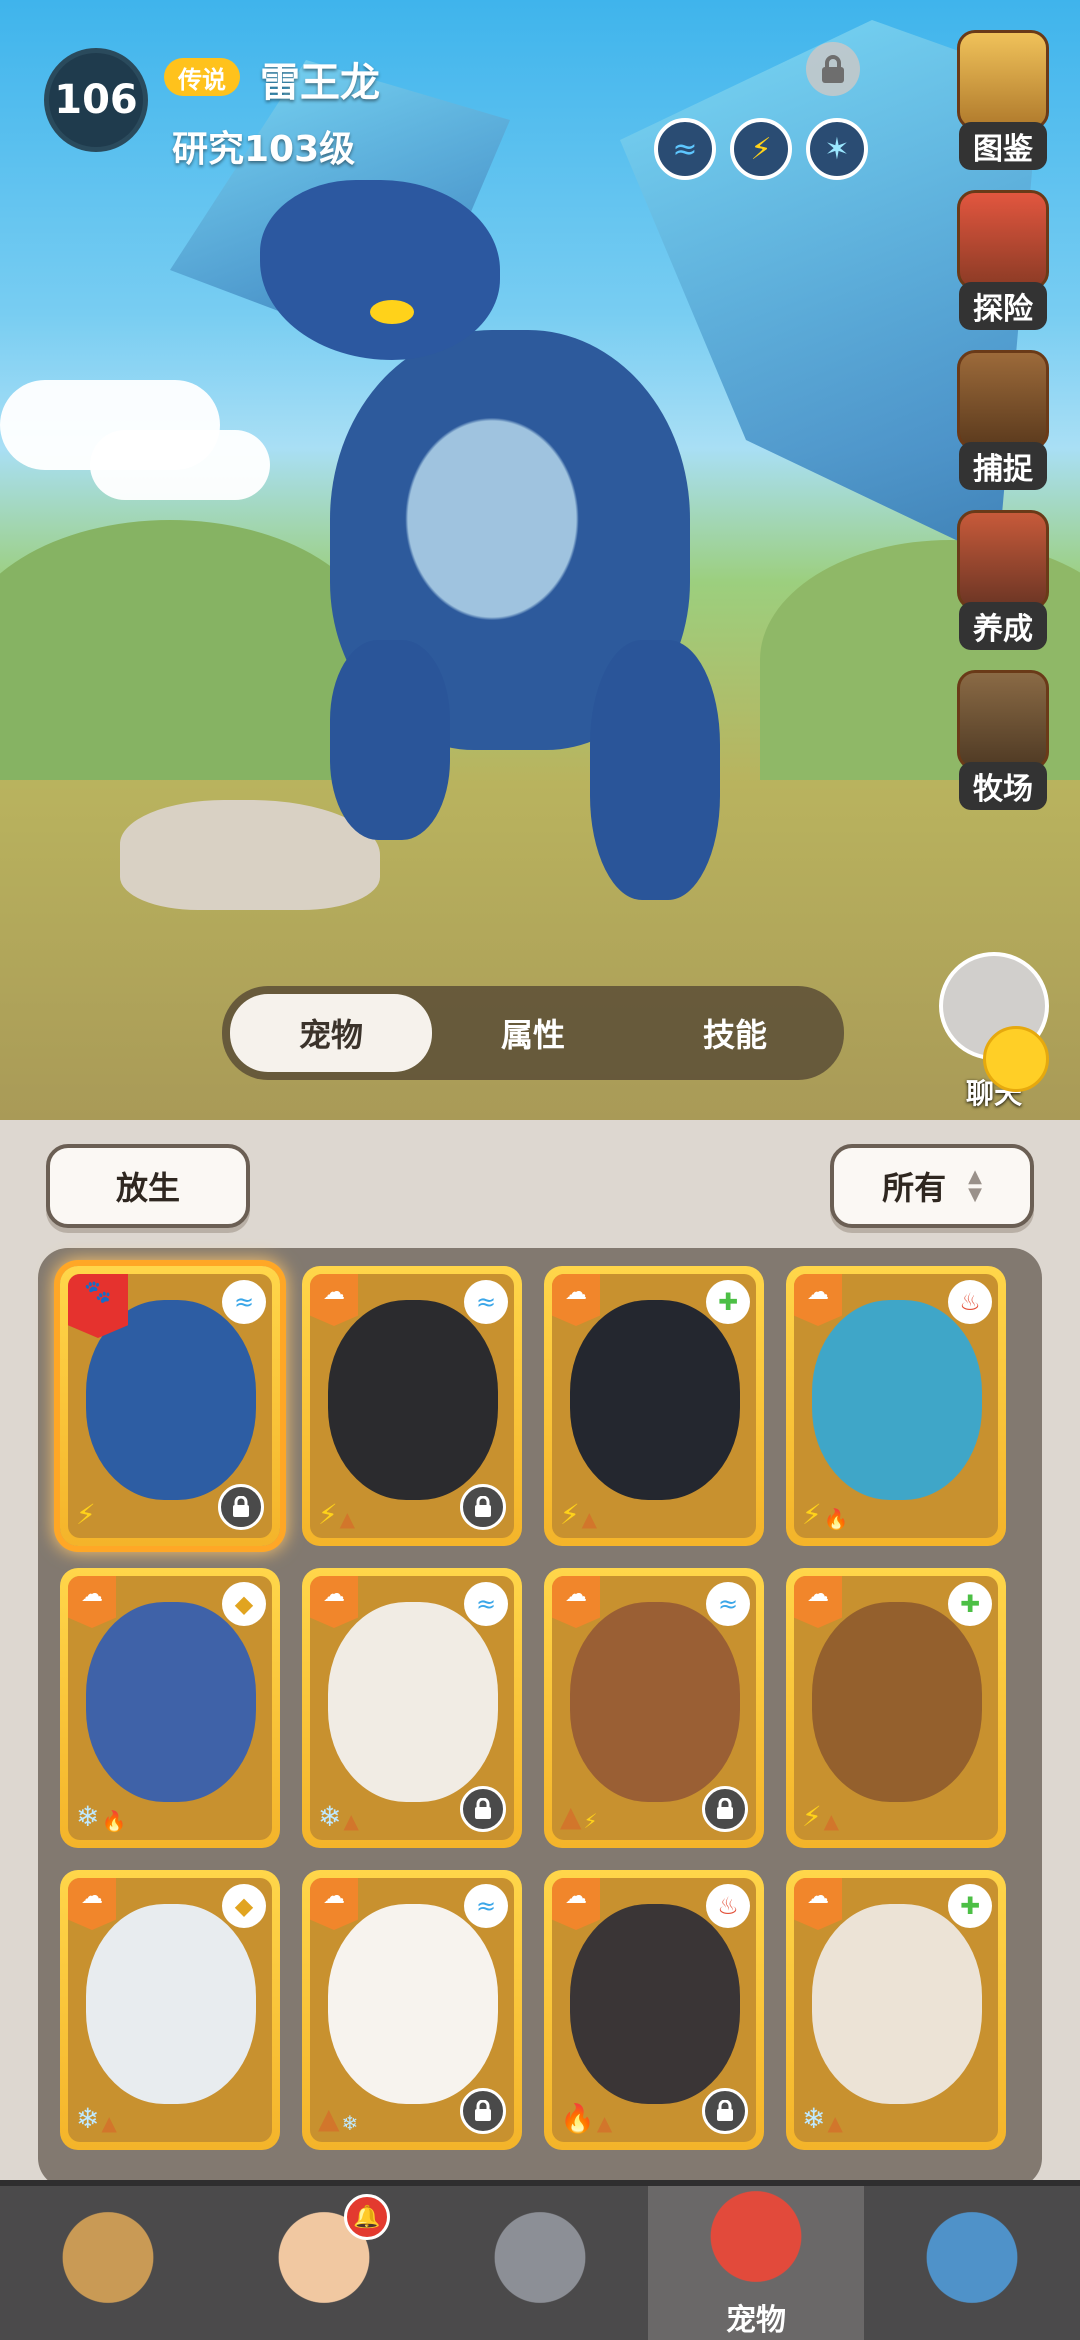 This screenshot has height=2340, width=1080. I want to click on side-menu-label: 捕捉, so click(1003, 466).